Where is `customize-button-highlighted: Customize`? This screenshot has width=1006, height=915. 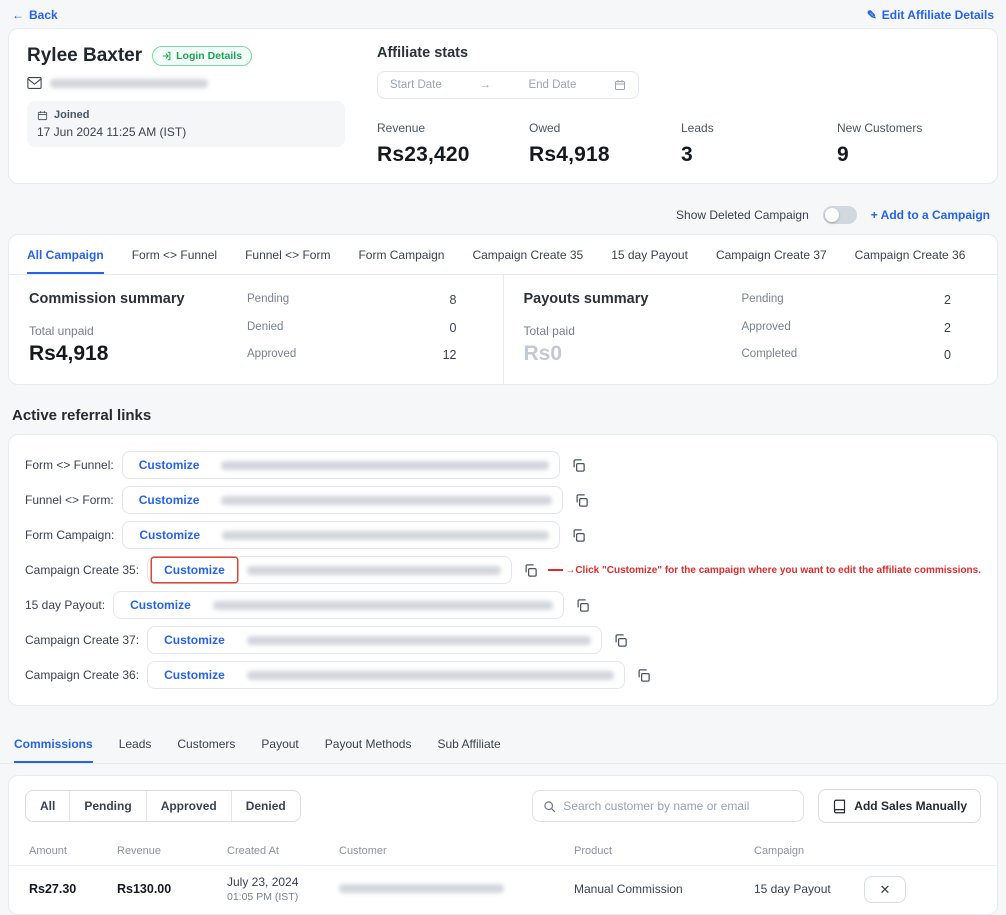 customize-button-highlighted: Customize is located at coordinates (194, 570).